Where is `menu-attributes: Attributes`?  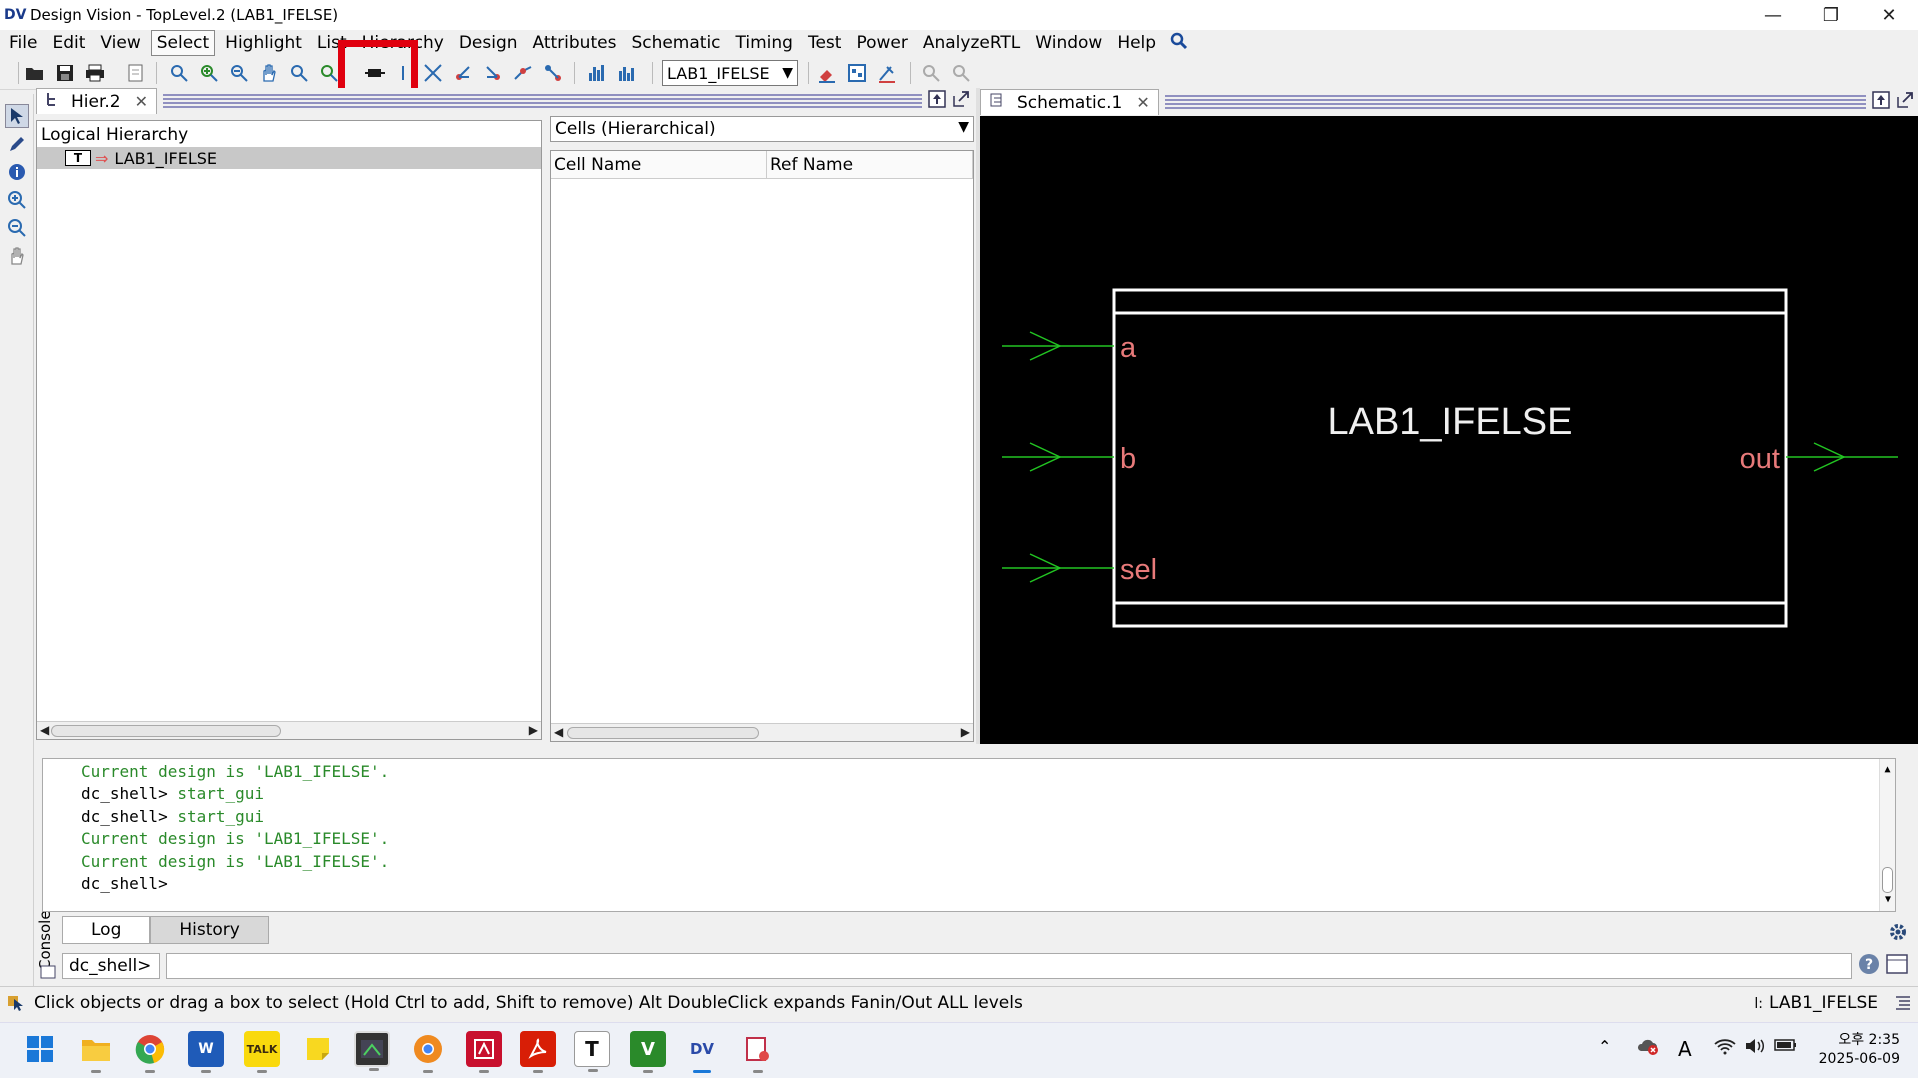
menu-attributes: Attributes is located at coordinates (575, 43).